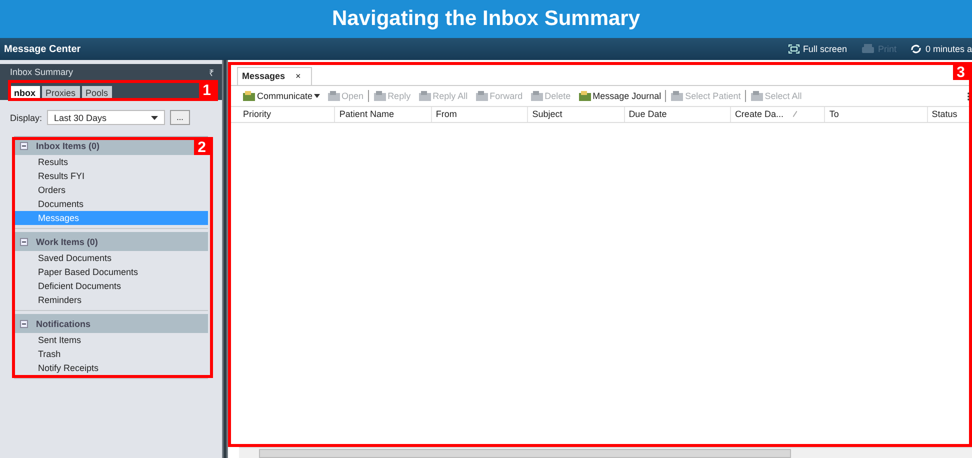 This screenshot has width=972, height=458. What do you see at coordinates (111, 354) in the screenshot?
I see `sidebar-item: Trash` at bounding box center [111, 354].